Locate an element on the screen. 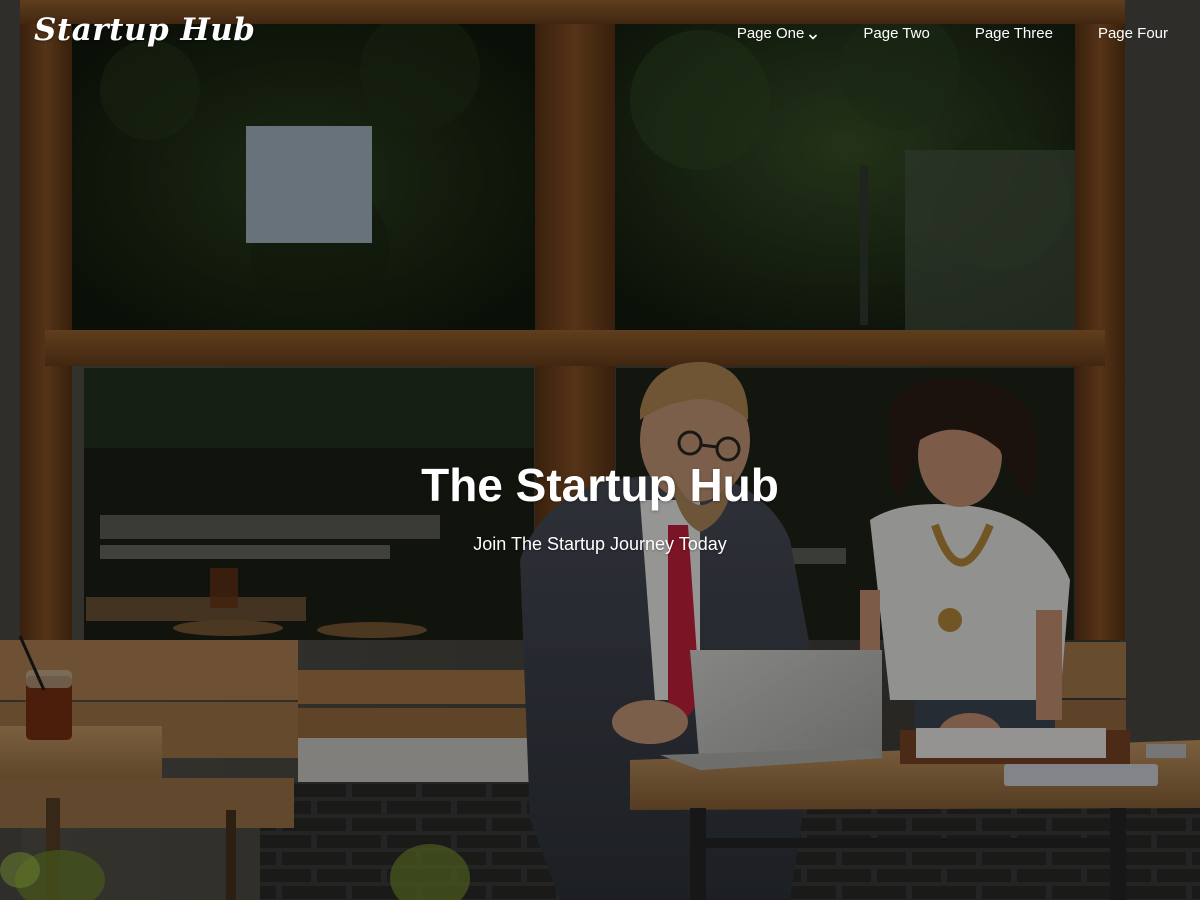 This screenshot has height=900, width=1200. nav-item-label: Page One is located at coordinates (770, 33).